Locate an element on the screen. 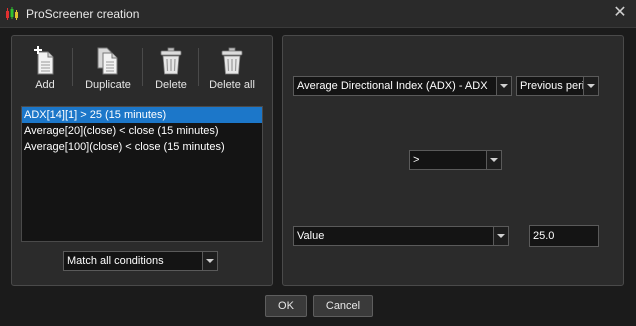 The height and width of the screenshot is (326, 636). duplicate-button: Duplicate is located at coordinates (108, 68).